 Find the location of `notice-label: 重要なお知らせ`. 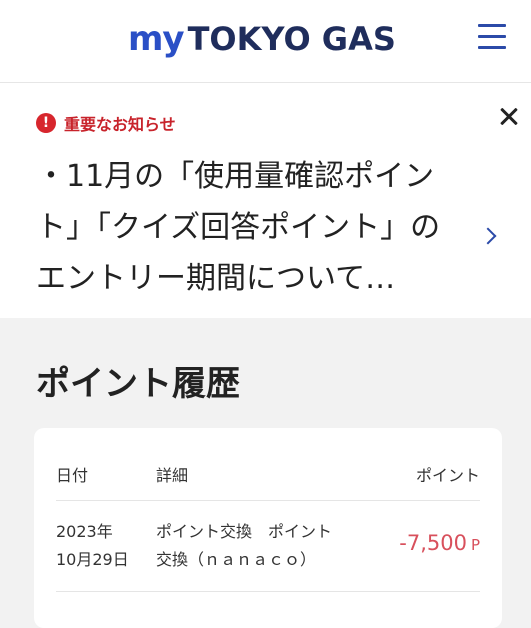

notice-label: 重要なお知らせ is located at coordinates (120, 124).